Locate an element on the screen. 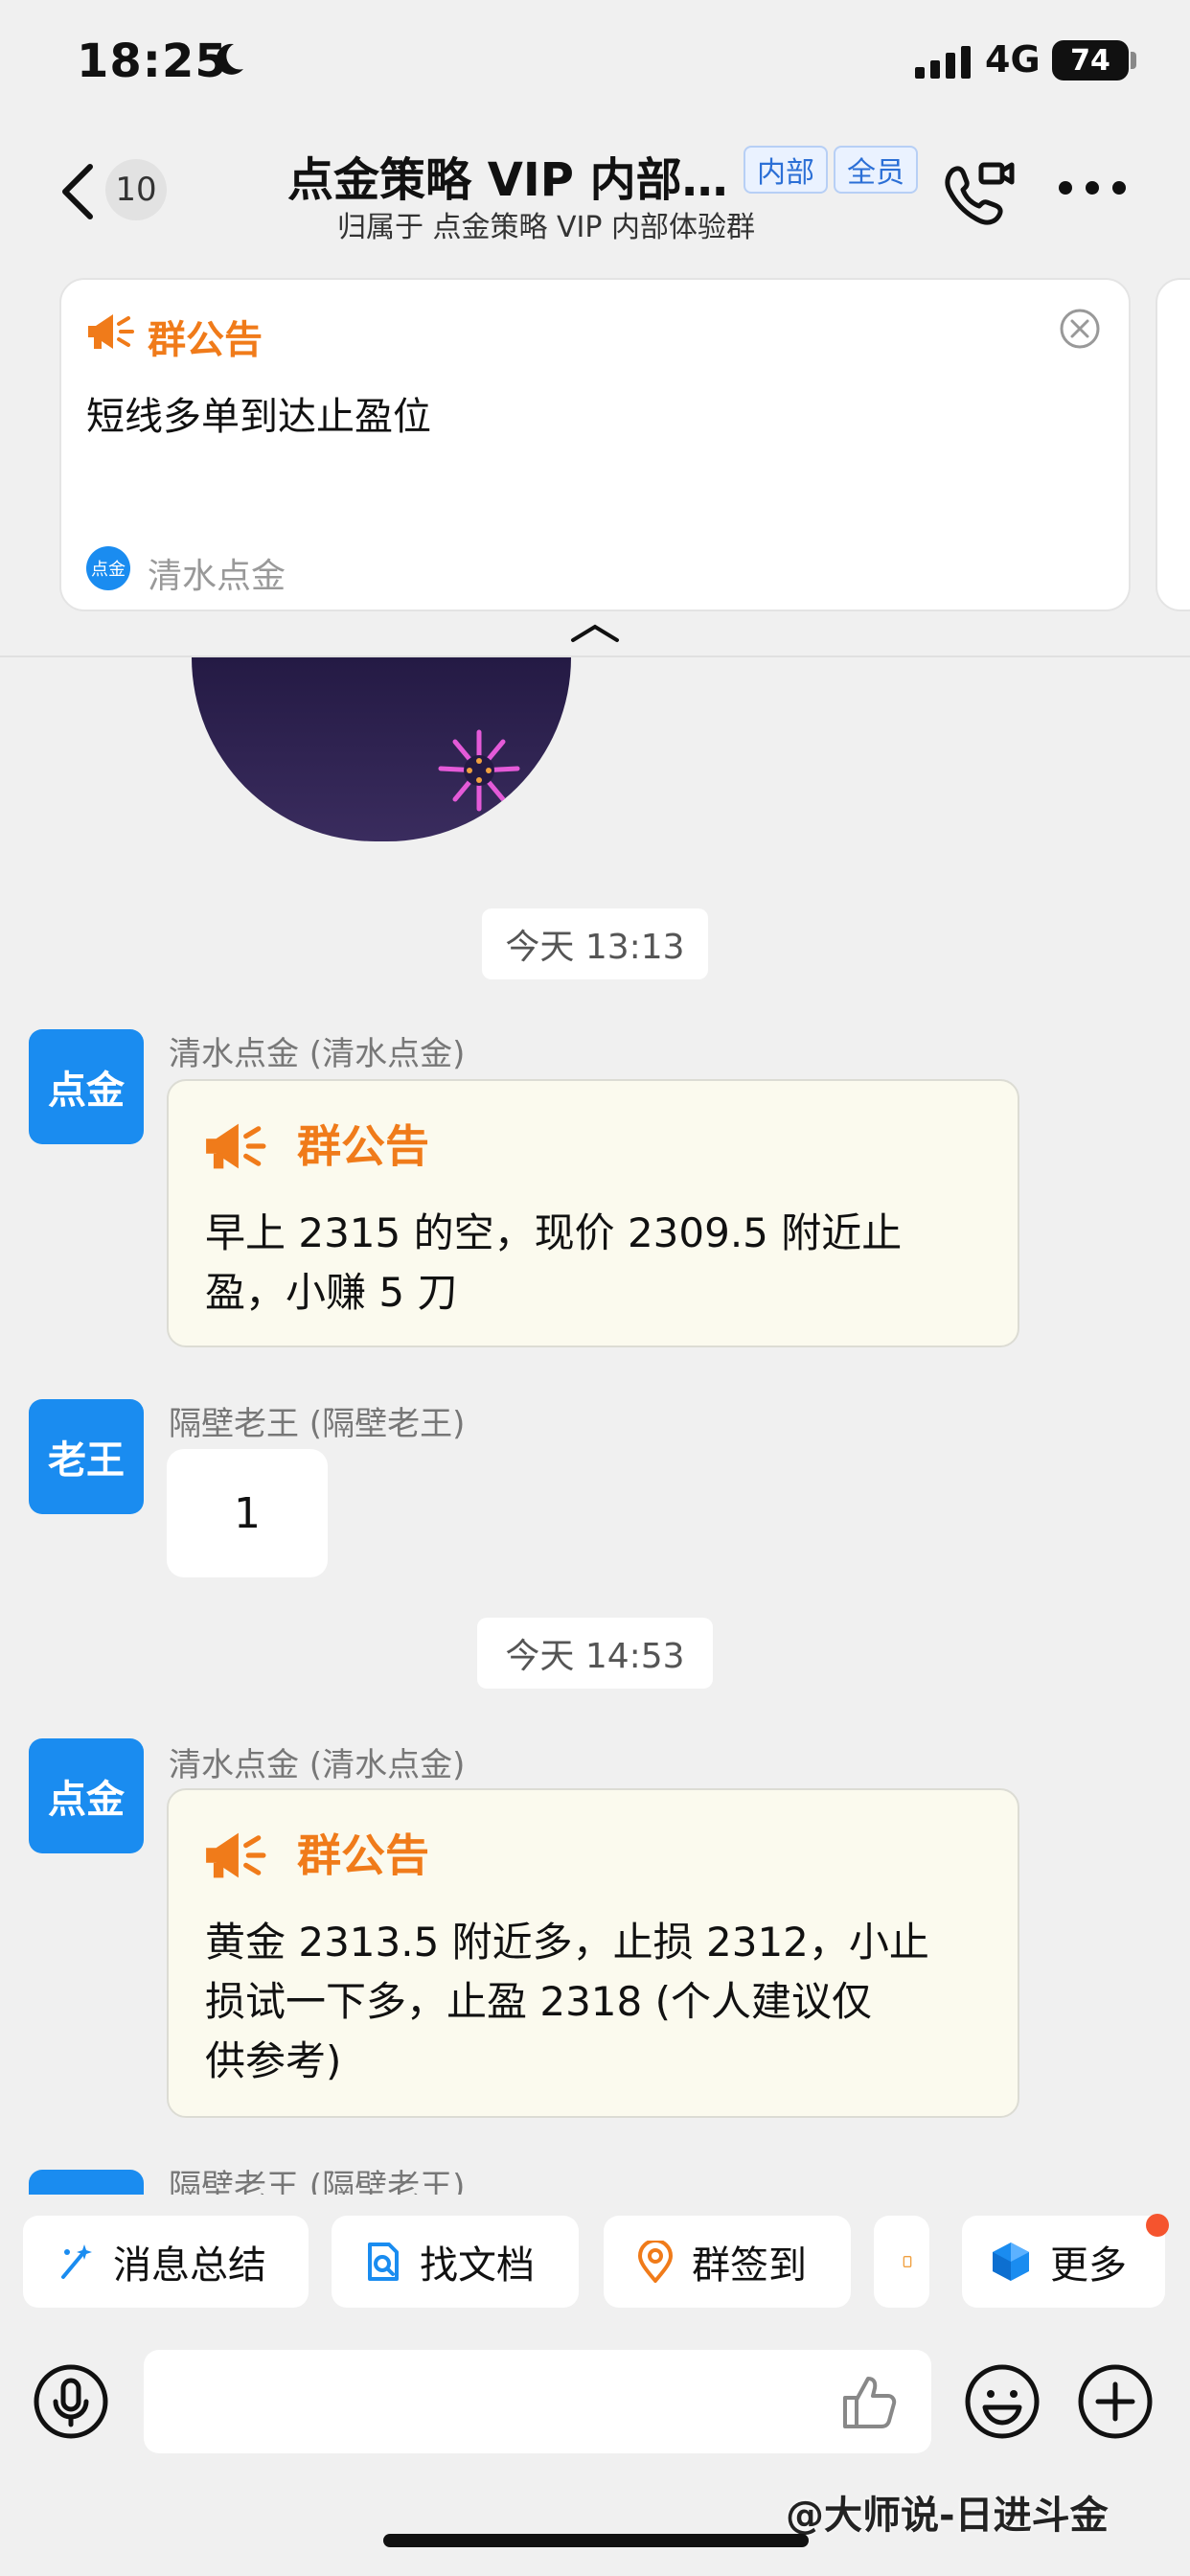 Image resolution: width=1190 pixels, height=2576 pixels. next-announcement-card-peek is located at coordinates (1173, 444).